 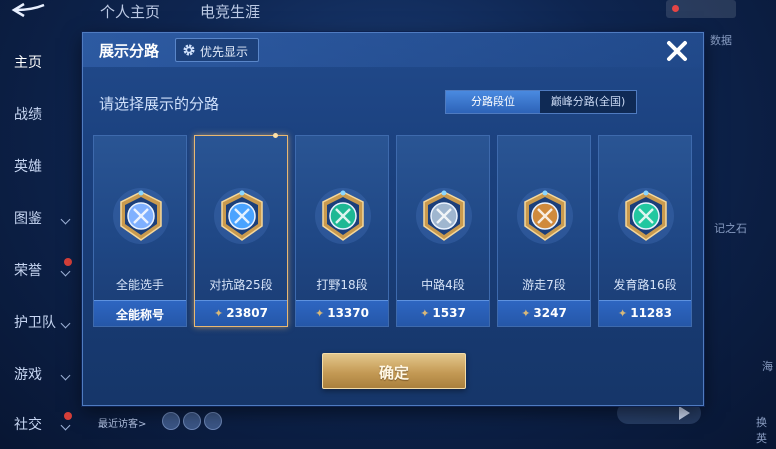 I want to click on sidebar-item-social: 社交, so click(x=42, y=425).